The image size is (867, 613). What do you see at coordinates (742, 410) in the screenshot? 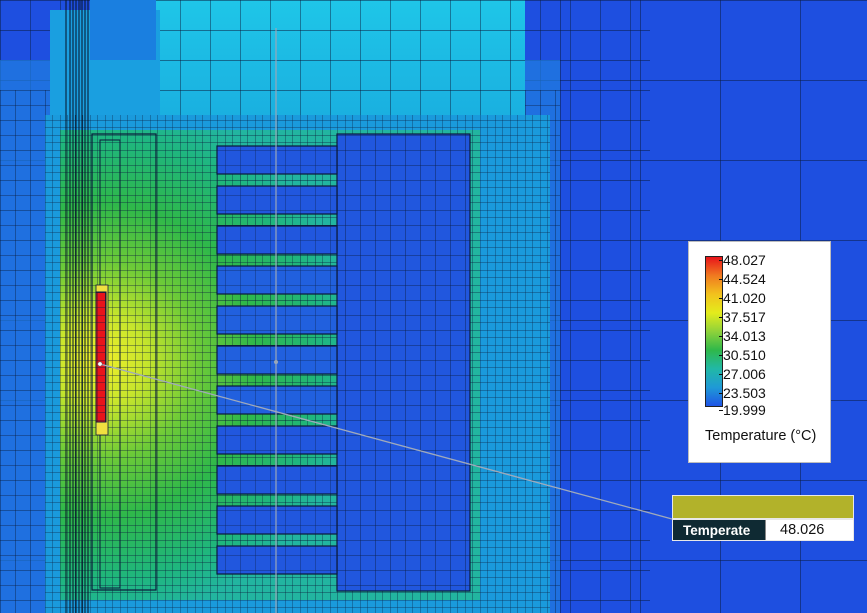
I see `legend-tick-min: 19.999` at bounding box center [742, 410].